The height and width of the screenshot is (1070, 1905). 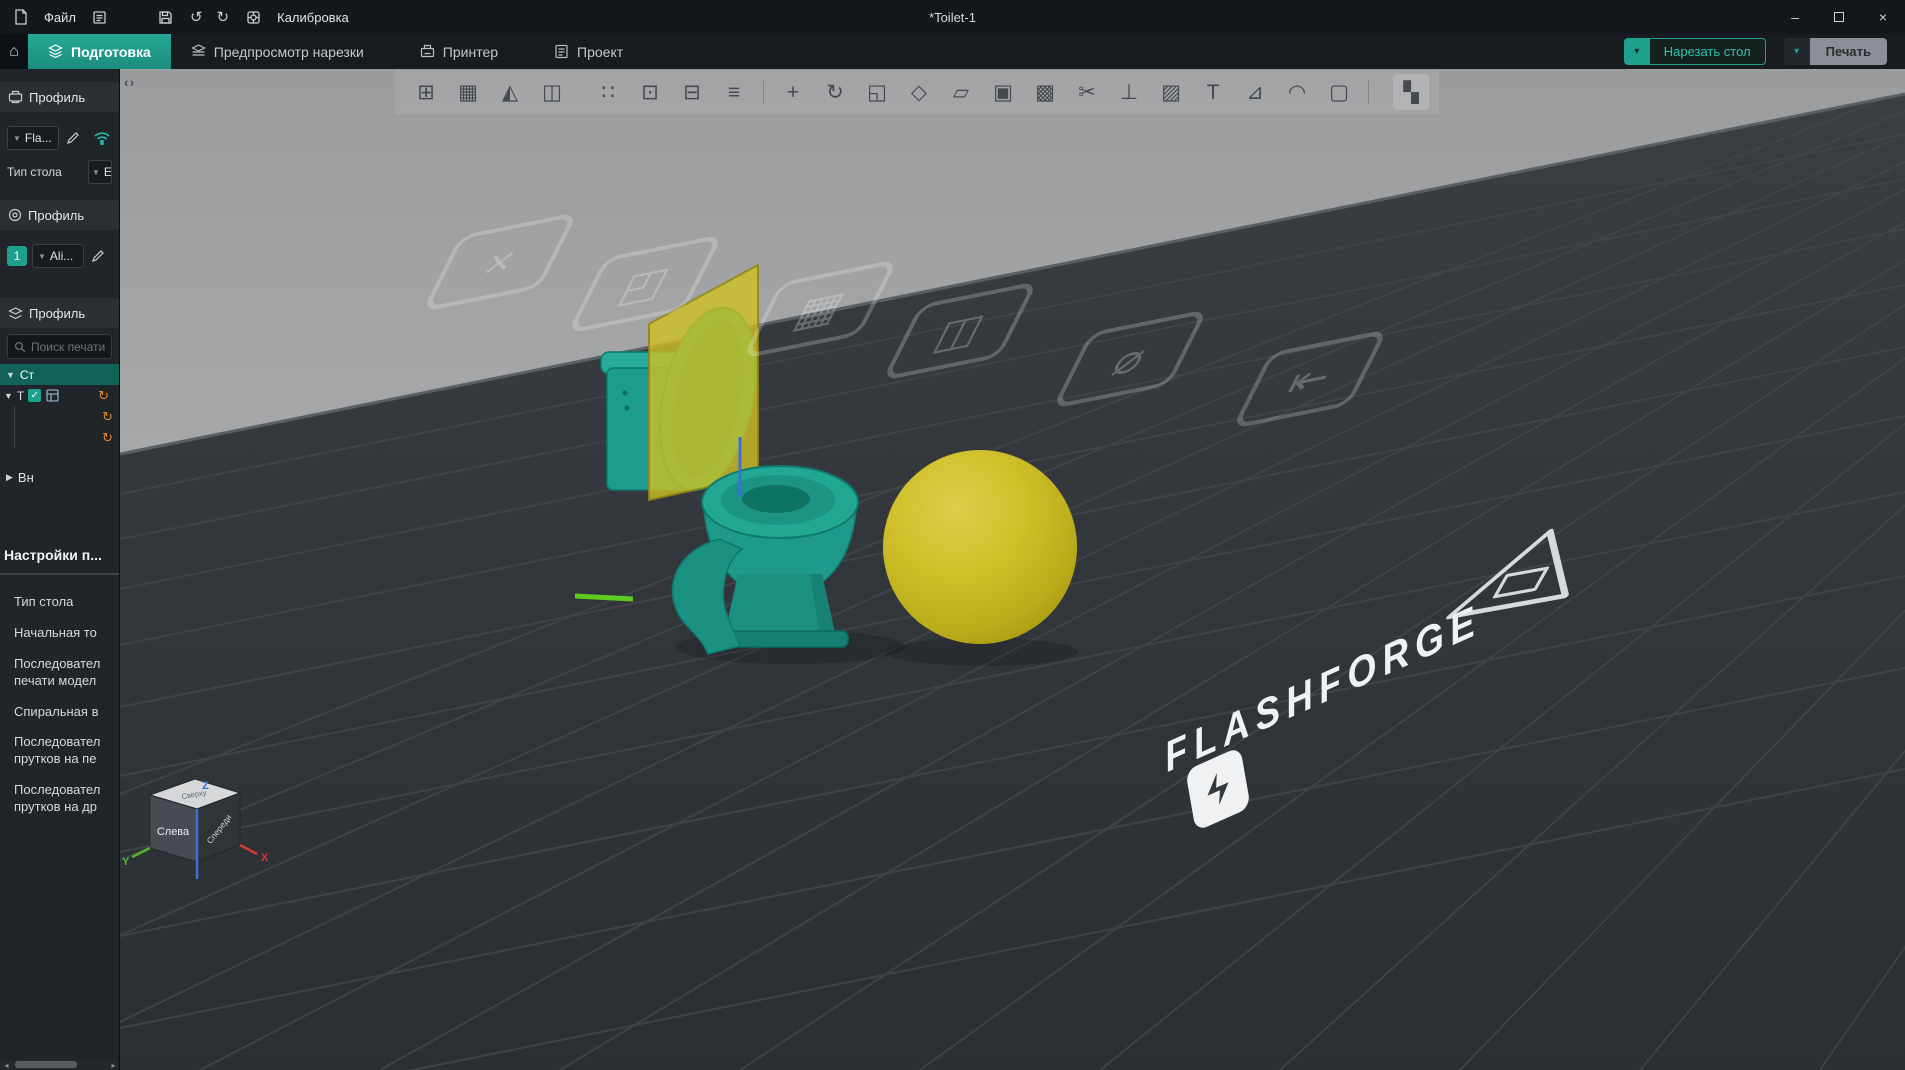 I want to click on settings-item: Последовател прутков на пе, so click(x=59, y=751).